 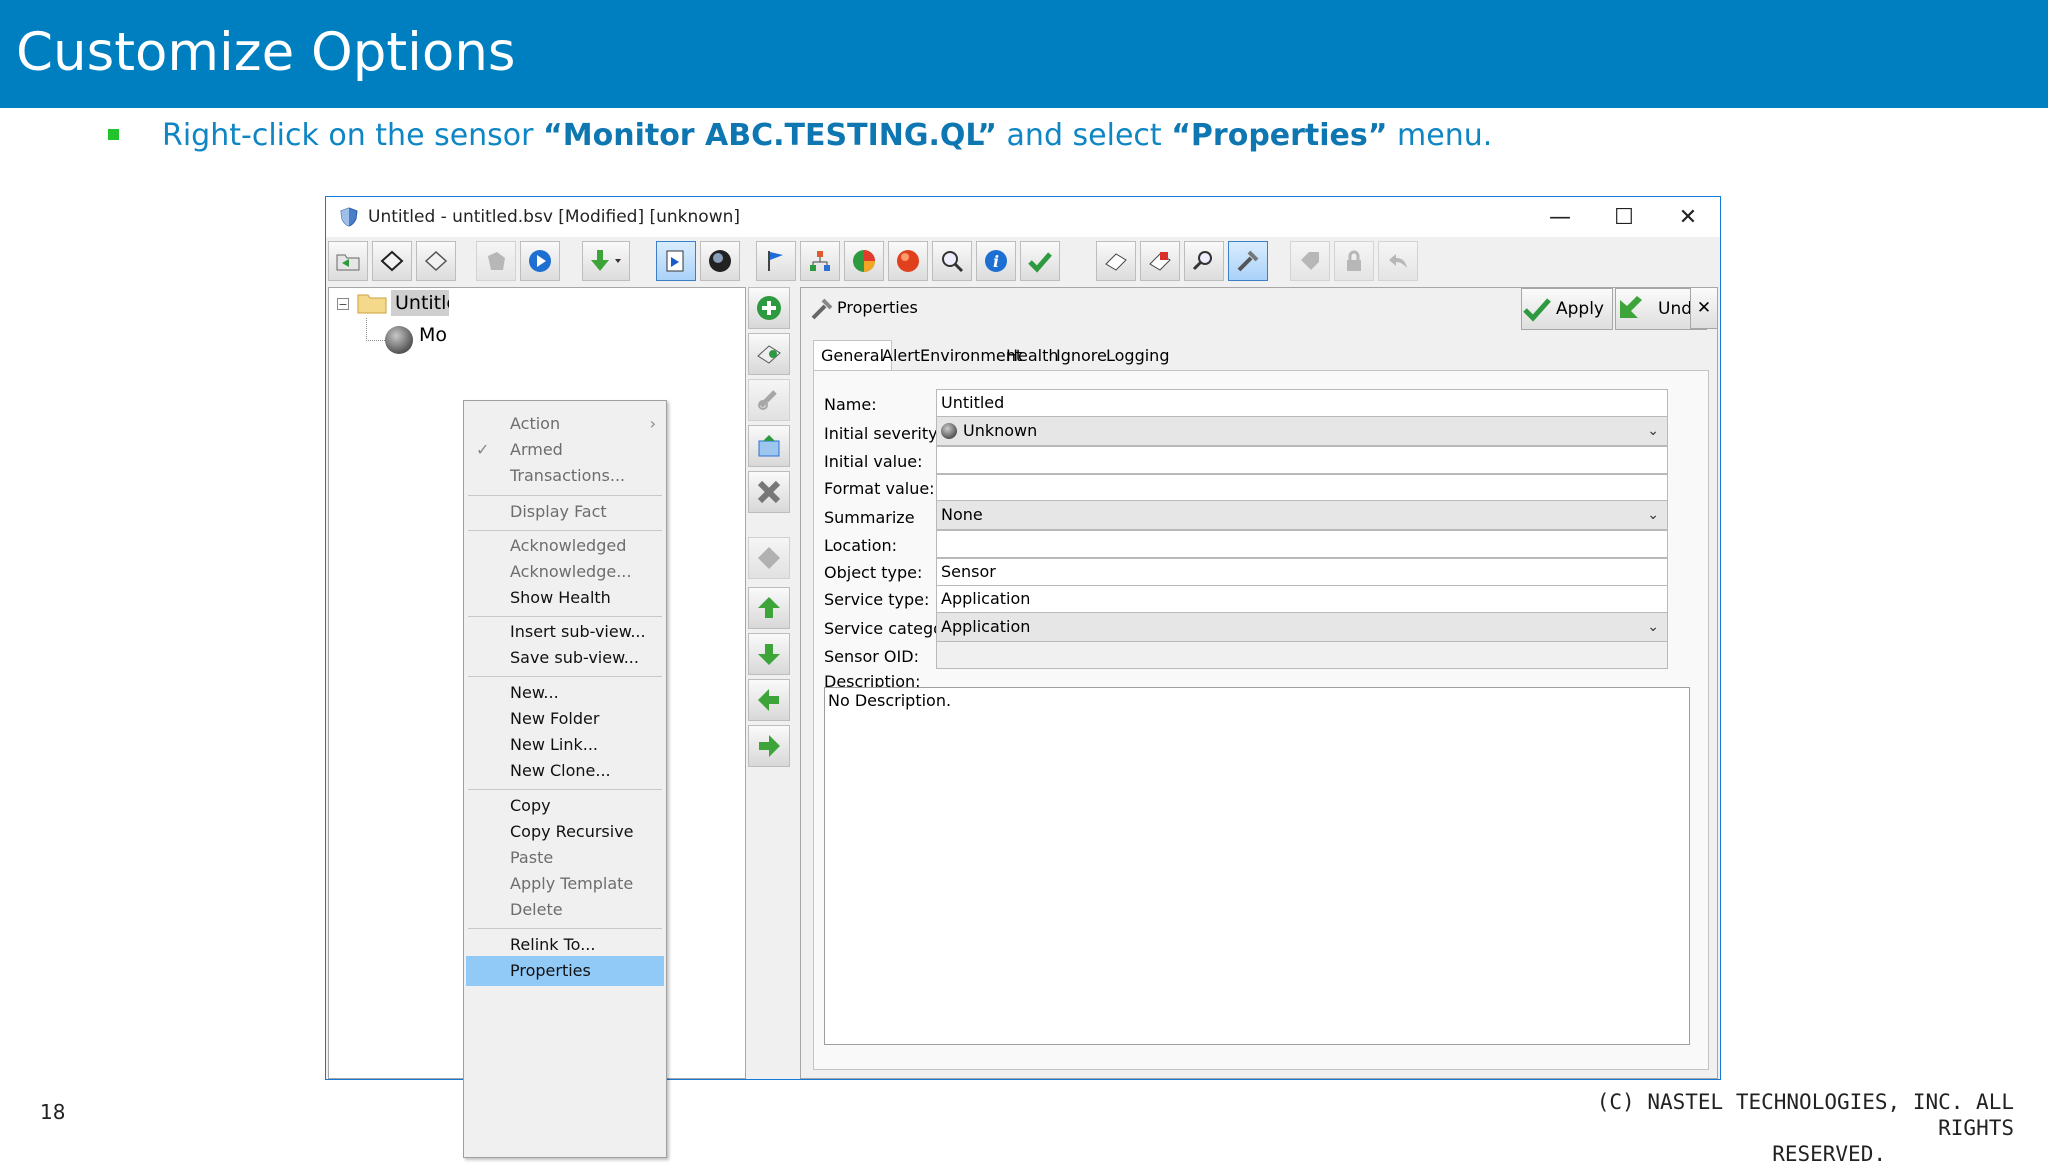 I want to click on summarize-label: Summarize, so click(x=869, y=517).